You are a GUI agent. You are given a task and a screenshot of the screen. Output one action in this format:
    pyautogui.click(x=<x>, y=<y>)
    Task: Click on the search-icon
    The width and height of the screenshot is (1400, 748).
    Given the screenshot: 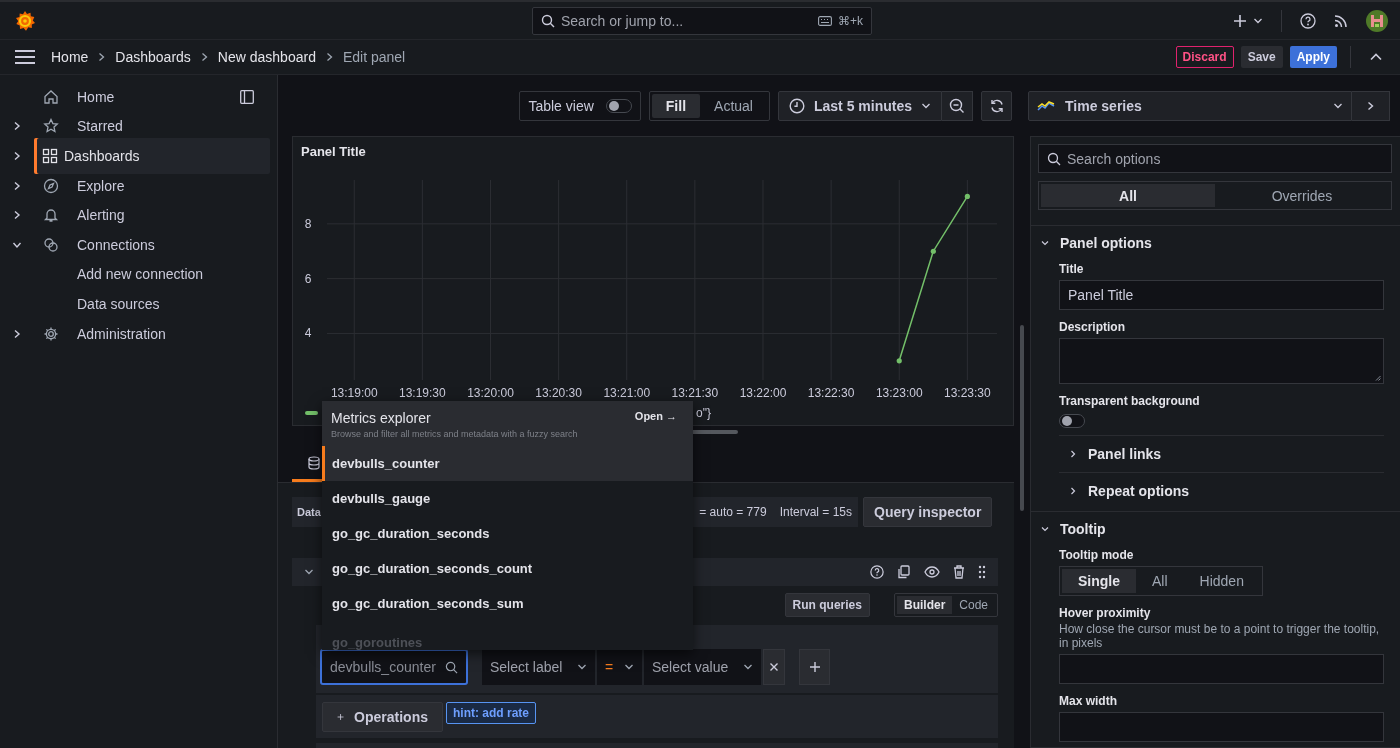 What is the action you would take?
    pyautogui.click(x=451, y=667)
    